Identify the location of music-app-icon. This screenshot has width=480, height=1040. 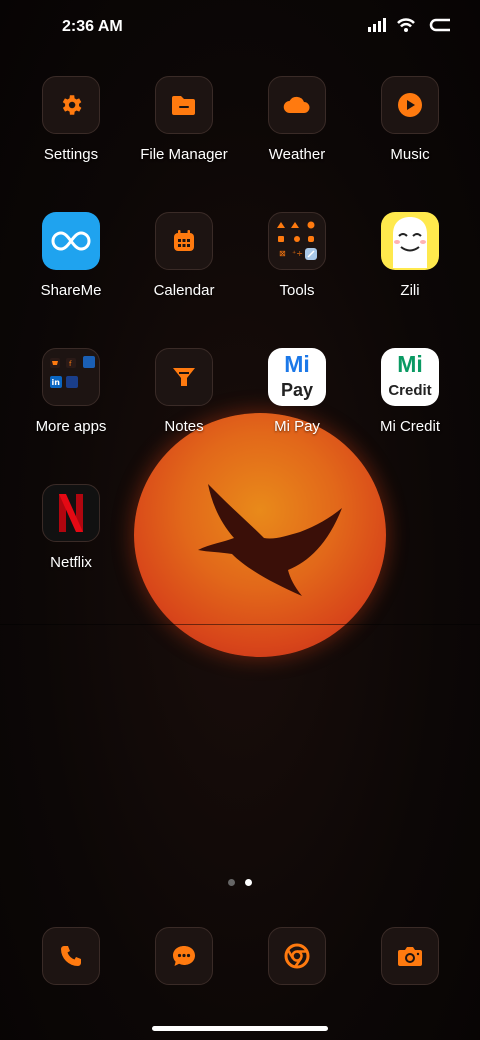
(410, 105).